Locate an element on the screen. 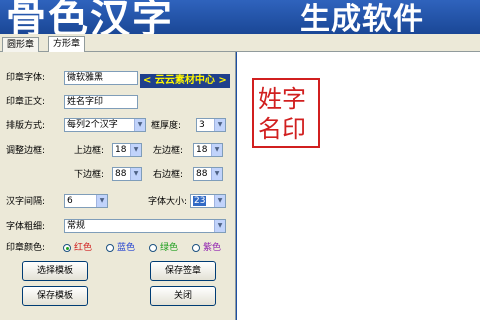  color-green-label: 绿色 is located at coordinates (169, 248).